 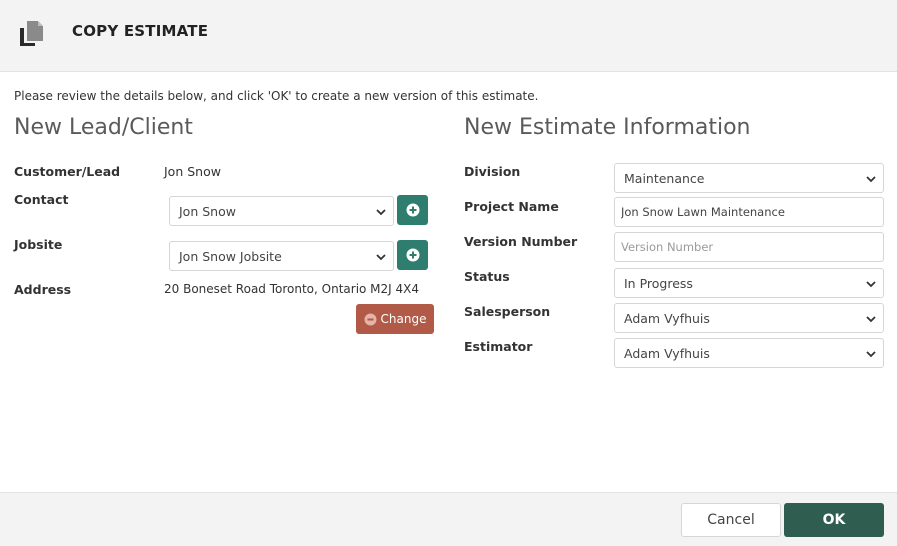 What do you see at coordinates (498, 346) in the screenshot?
I see `estimator-label: Estimator` at bounding box center [498, 346].